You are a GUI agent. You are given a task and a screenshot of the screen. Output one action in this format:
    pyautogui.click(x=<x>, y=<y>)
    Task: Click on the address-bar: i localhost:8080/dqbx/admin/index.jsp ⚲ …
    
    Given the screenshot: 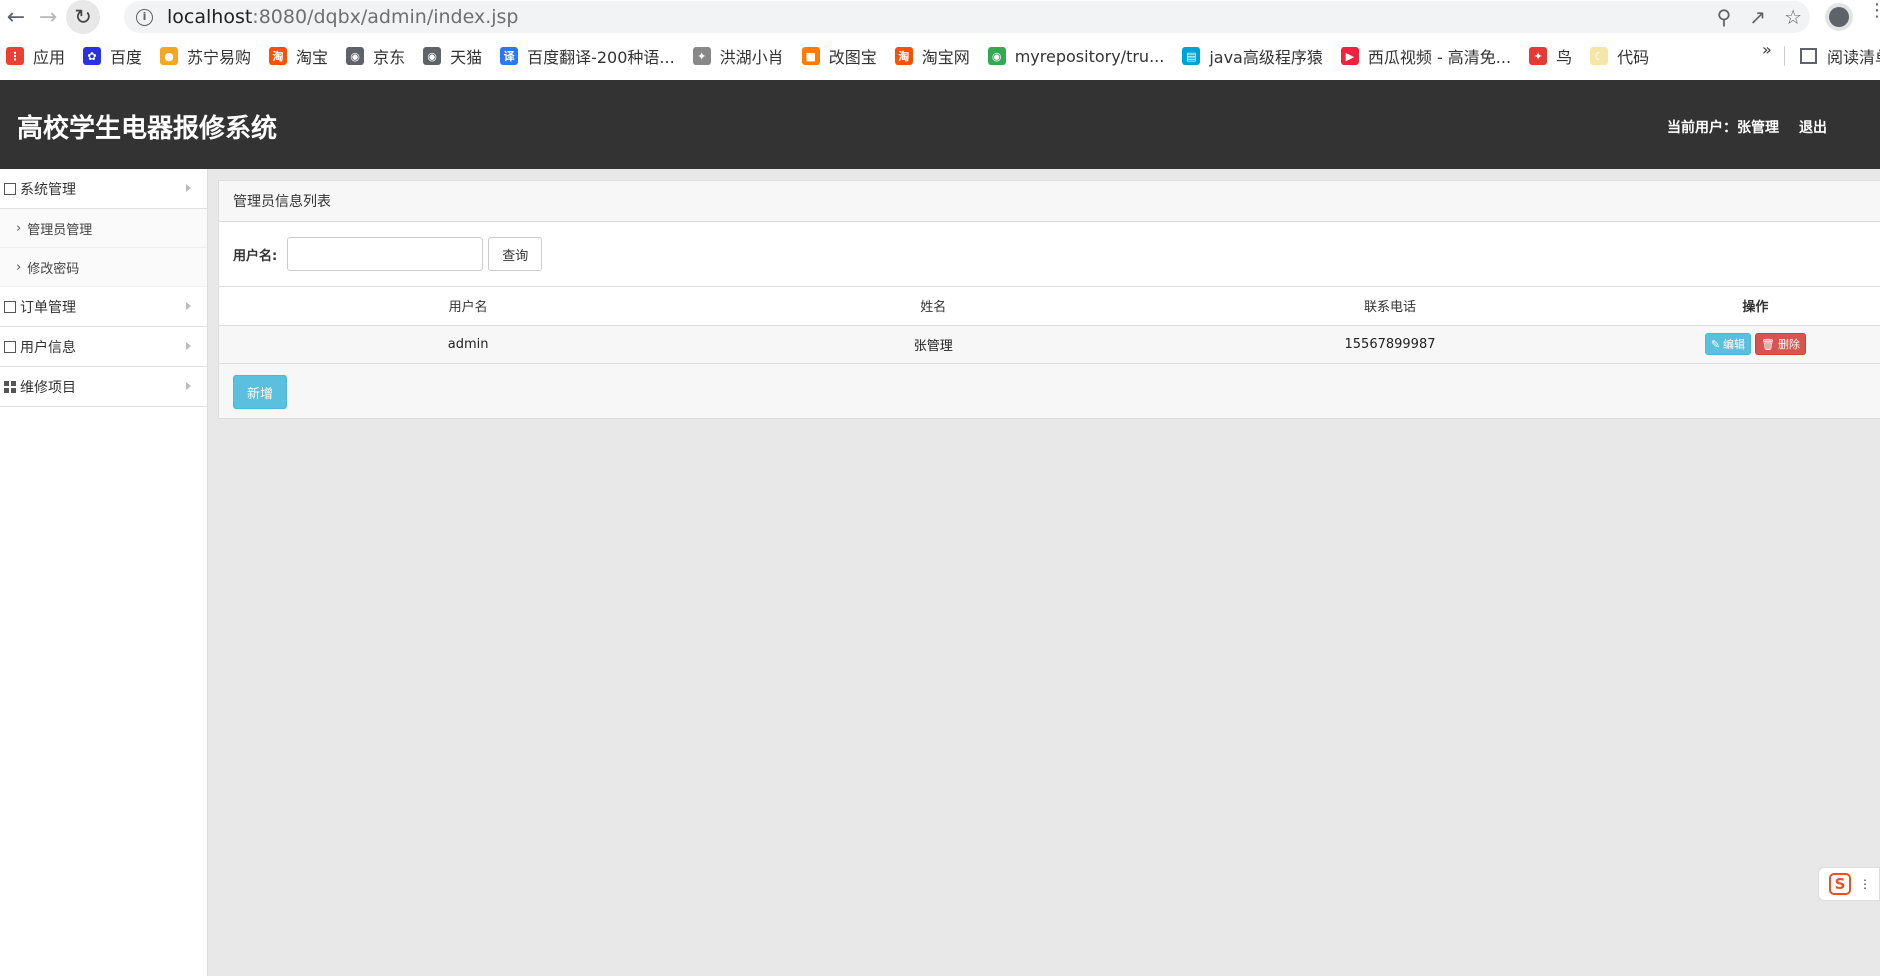 What is the action you would take?
    pyautogui.click(x=967, y=17)
    